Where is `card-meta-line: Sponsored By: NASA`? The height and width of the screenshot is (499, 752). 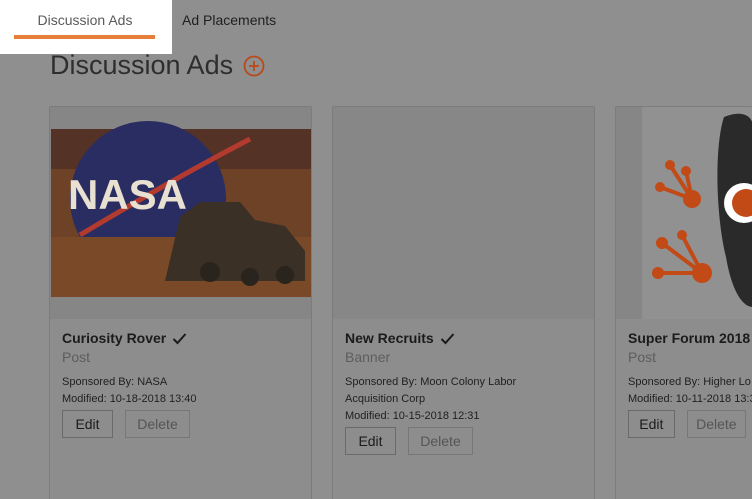 card-meta-line: Sponsored By: NASA is located at coordinates (115, 382).